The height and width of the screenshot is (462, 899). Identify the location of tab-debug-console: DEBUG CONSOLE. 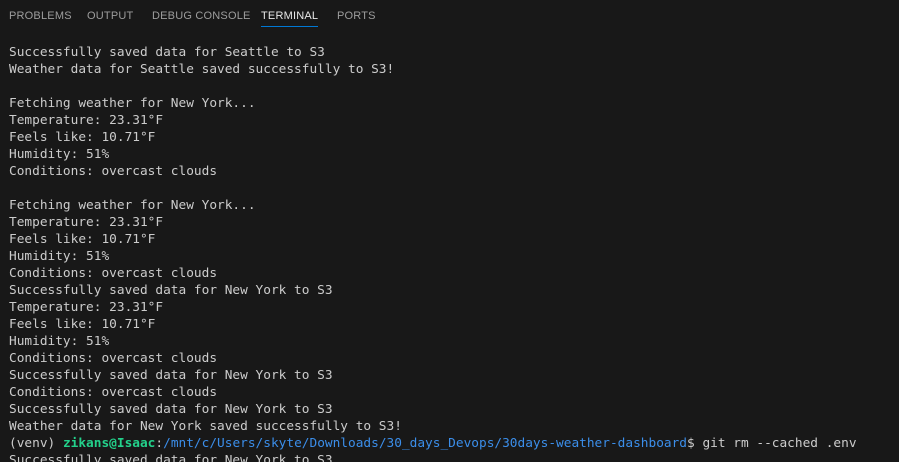
(201, 17).